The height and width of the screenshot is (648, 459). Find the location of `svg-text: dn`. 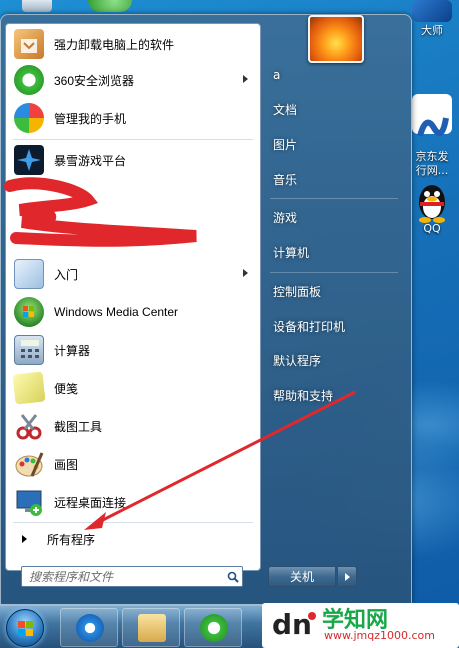

svg-text: dn is located at coordinates (292, 624).